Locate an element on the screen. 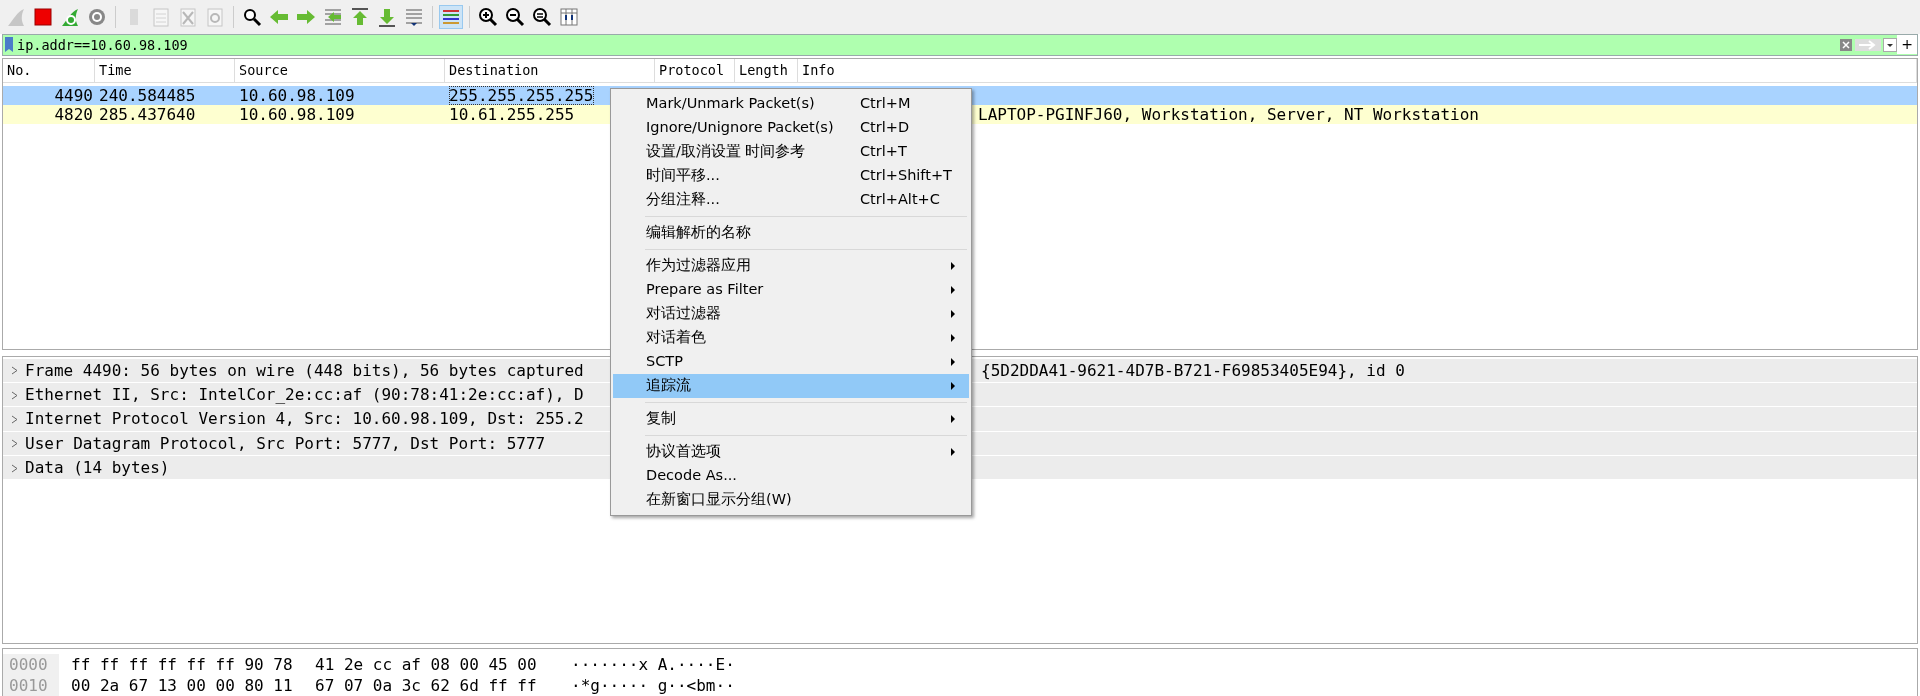  ascii-text: ·······x A.····E· is located at coordinates (653, 664).